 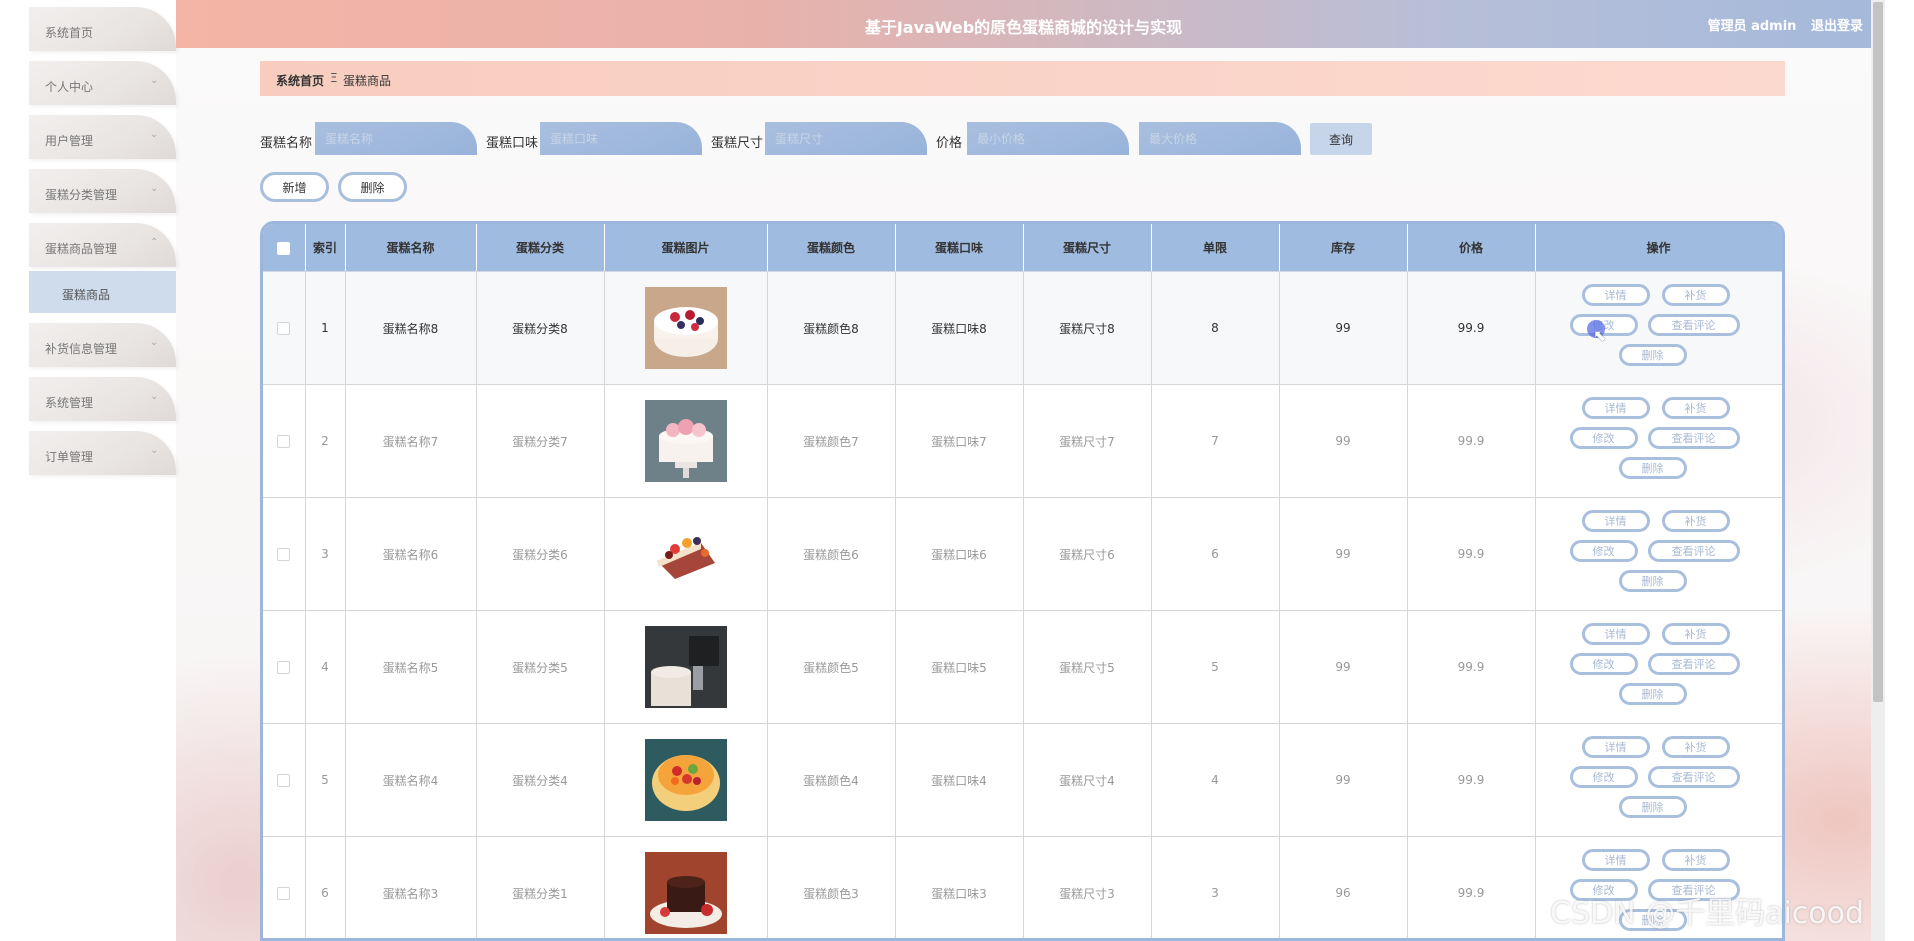 What do you see at coordinates (686, 248) in the screenshot?
I see `col-header-image: 蛋糕图片` at bounding box center [686, 248].